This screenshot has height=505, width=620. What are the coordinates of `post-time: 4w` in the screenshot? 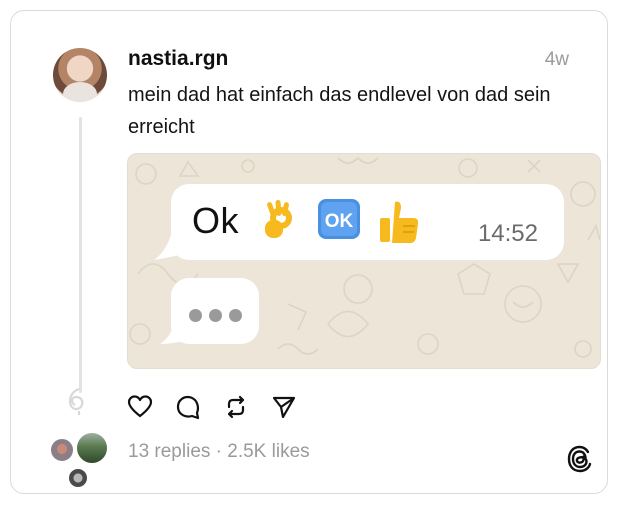 It's located at (556, 59).